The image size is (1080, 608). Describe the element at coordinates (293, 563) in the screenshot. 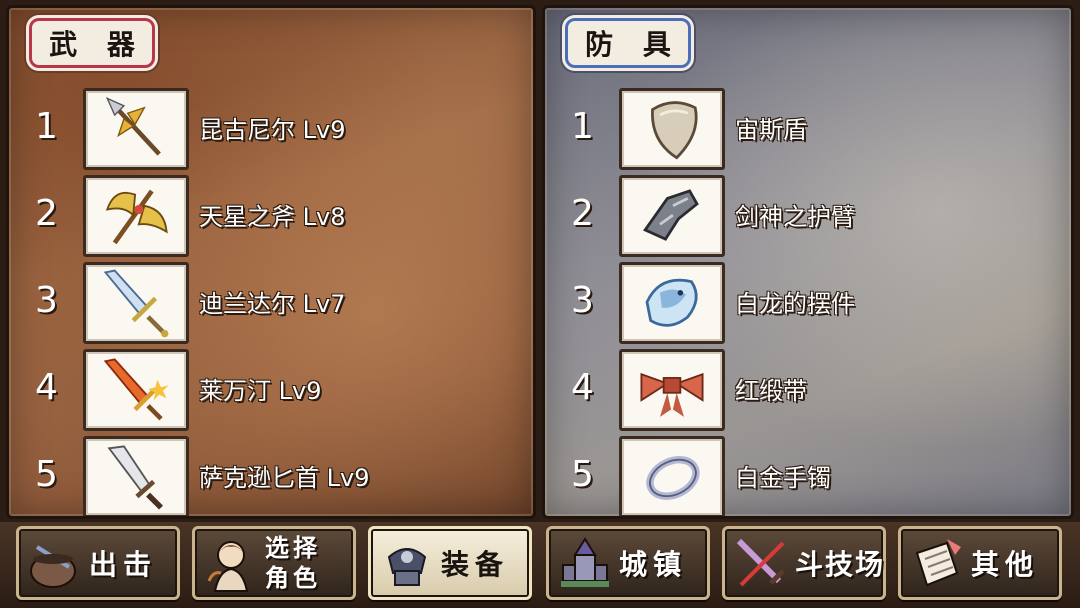

I see `nav-label: 选择 角色` at that location.